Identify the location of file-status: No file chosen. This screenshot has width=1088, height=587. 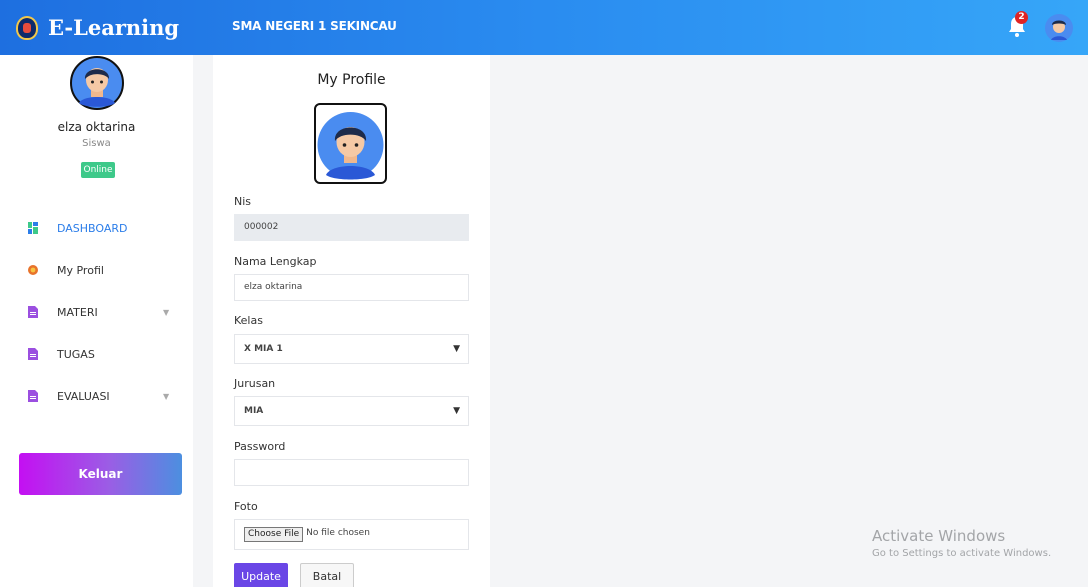
(338, 533).